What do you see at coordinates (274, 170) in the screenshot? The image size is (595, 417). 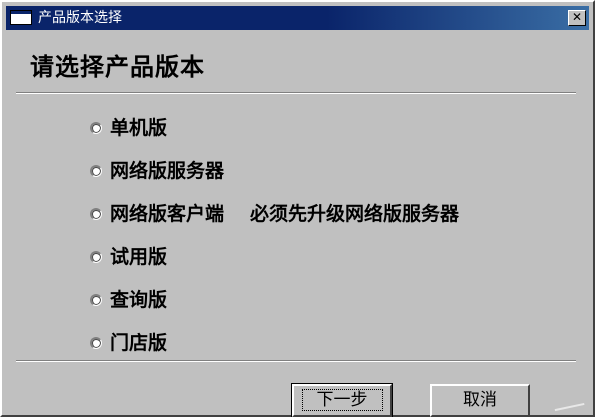 I see `option-network-server: 网络版服务器` at bounding box center [274, 170].